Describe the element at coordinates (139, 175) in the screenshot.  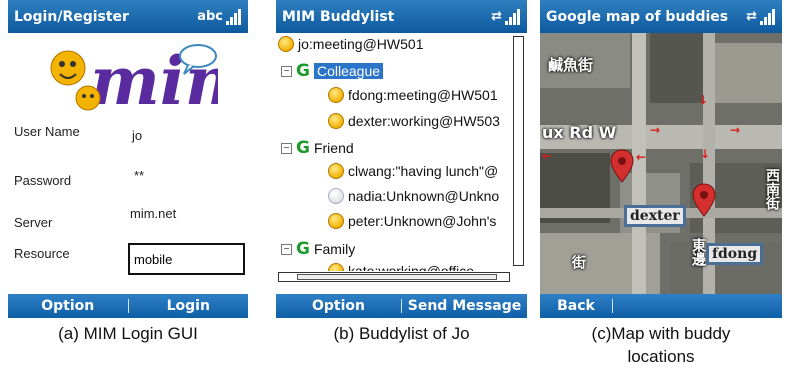
I see `password-value: **` at that location.